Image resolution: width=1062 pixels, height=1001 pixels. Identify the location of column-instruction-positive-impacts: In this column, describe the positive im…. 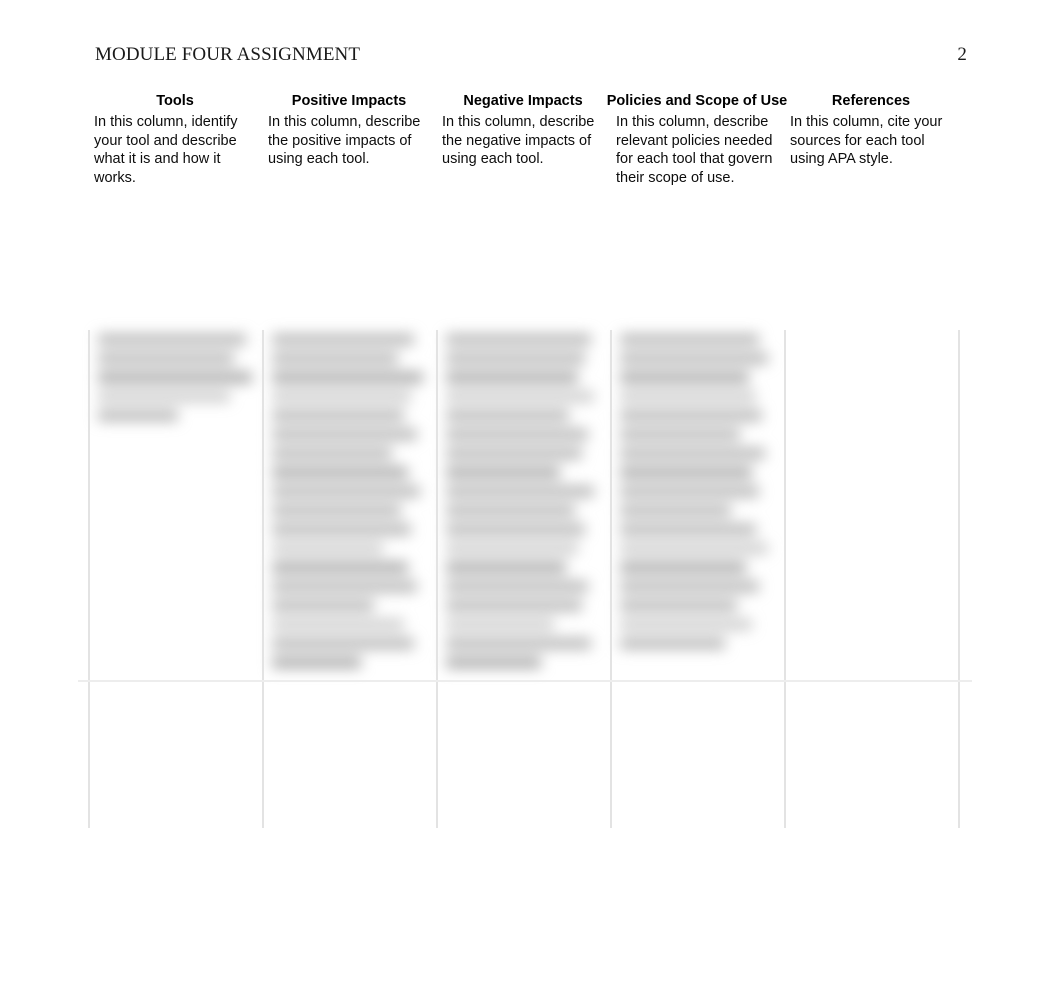
(344, 140).